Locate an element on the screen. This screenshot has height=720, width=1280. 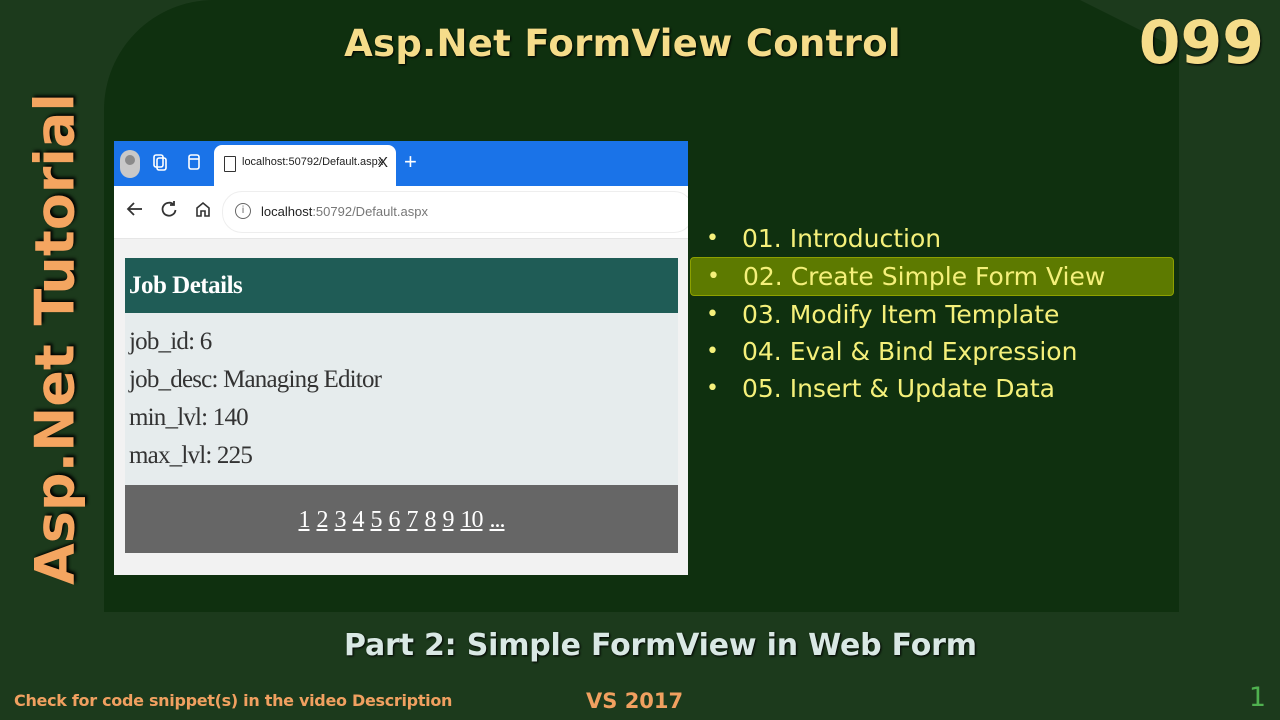
tab-close-button: X is located at coordinates (383, 162).